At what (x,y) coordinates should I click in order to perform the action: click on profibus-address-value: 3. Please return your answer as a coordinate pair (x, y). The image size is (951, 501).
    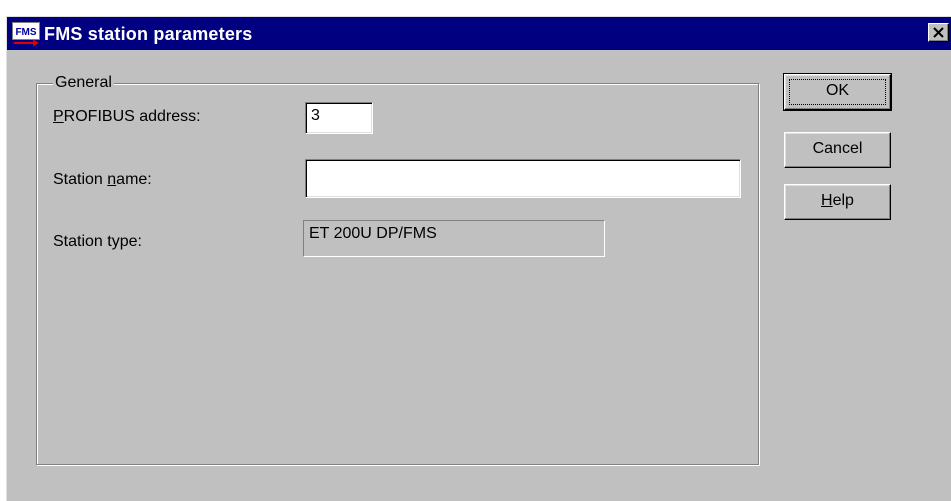
    Looking at the image, I should click on (315, 115).